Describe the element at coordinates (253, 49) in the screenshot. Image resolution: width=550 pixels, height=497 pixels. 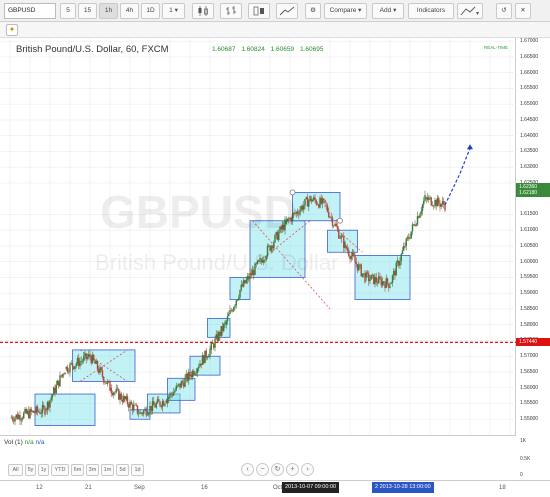
I see `high-value: 1.60824` at that location.